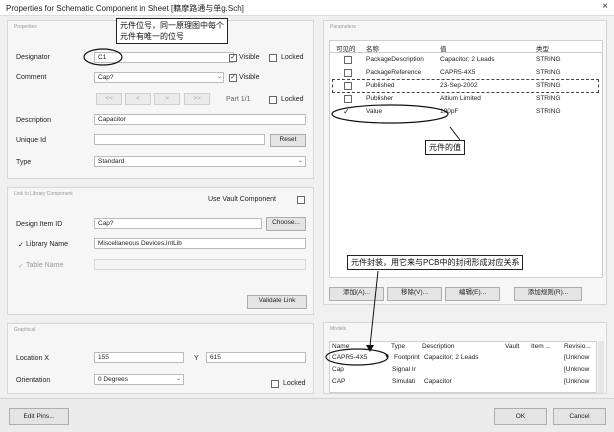 This screenshot has height=432, width=614. I want to click on value-annotation: 元件的值, so click(445, 147).